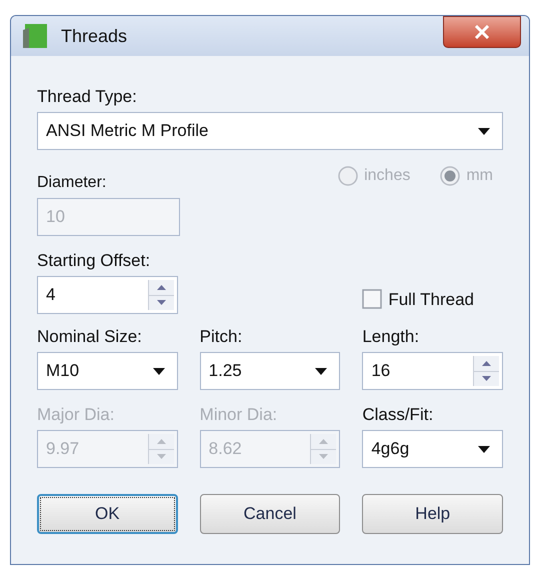 The height and width of the screenshot is (568, 534). Describe the element at coordinates (372, 299) in the screenshot. I see `checkbox-icon` at that location.